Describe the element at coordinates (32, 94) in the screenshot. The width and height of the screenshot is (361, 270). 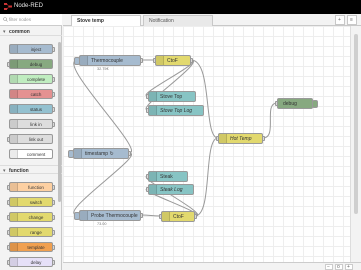
I see `palette-node-catch: catch` at that location.